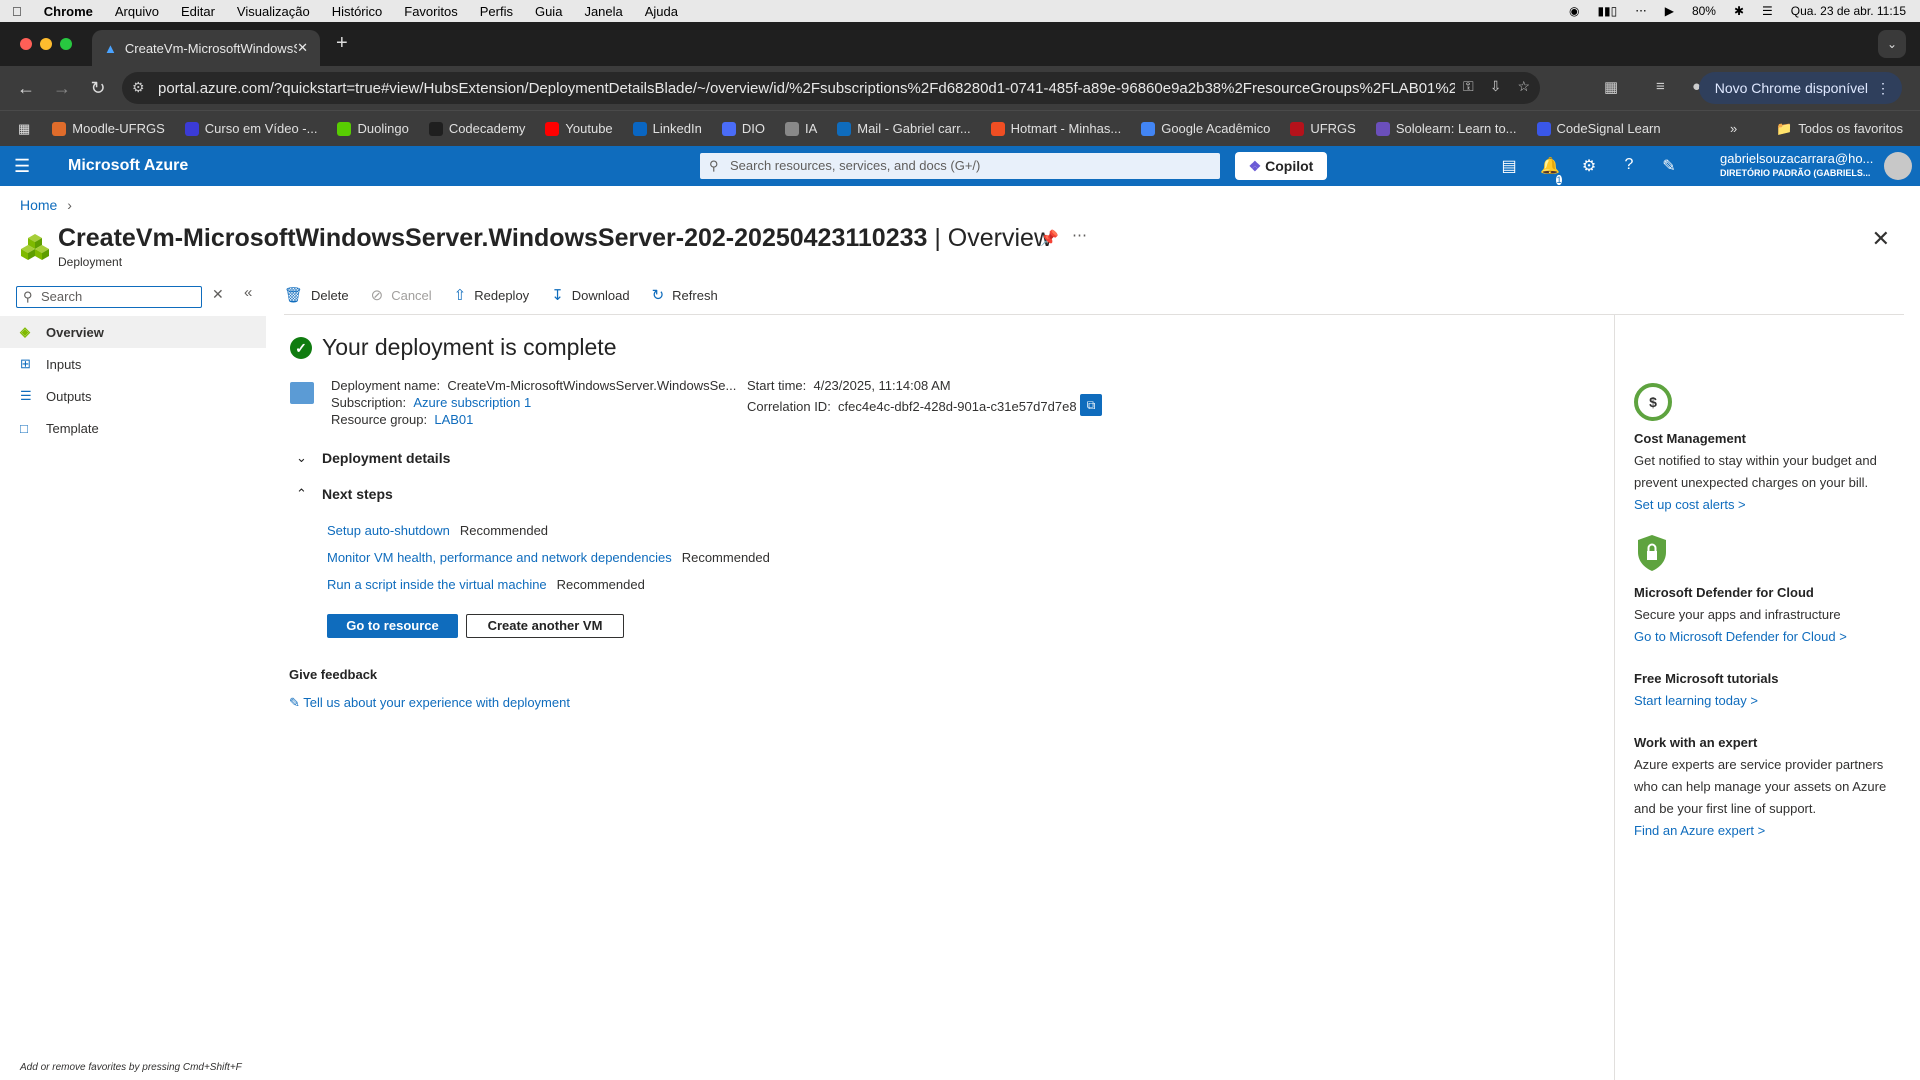  What do you see at coordinates (344, 494) in the screenshot?
I see `next-steps-toggle: ⌃ Next steps` at bounding box center [344, 494].